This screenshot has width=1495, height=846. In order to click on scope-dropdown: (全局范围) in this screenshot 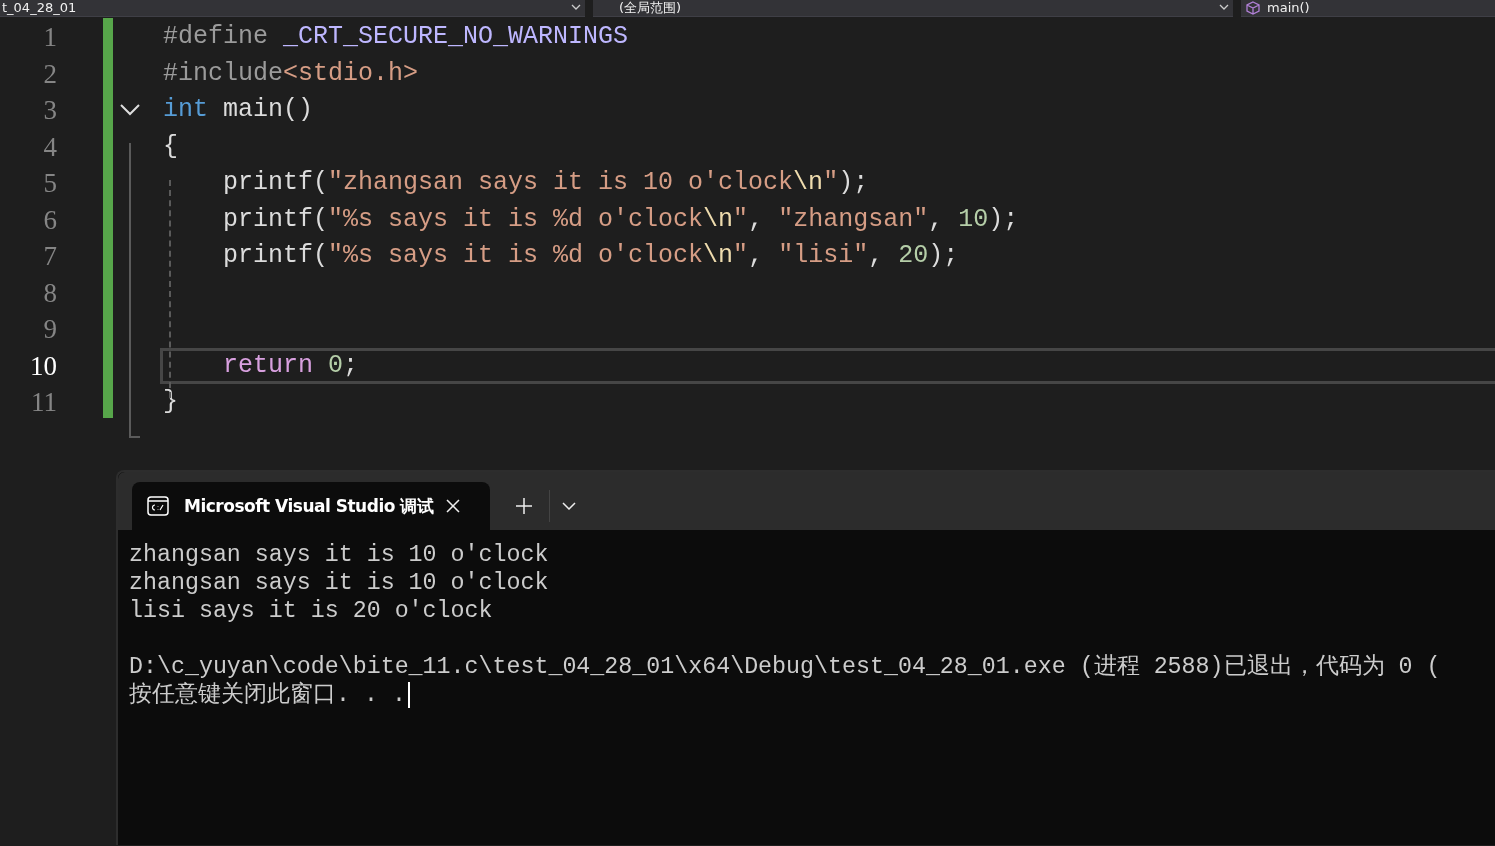, I will do `click(913, 8)`.